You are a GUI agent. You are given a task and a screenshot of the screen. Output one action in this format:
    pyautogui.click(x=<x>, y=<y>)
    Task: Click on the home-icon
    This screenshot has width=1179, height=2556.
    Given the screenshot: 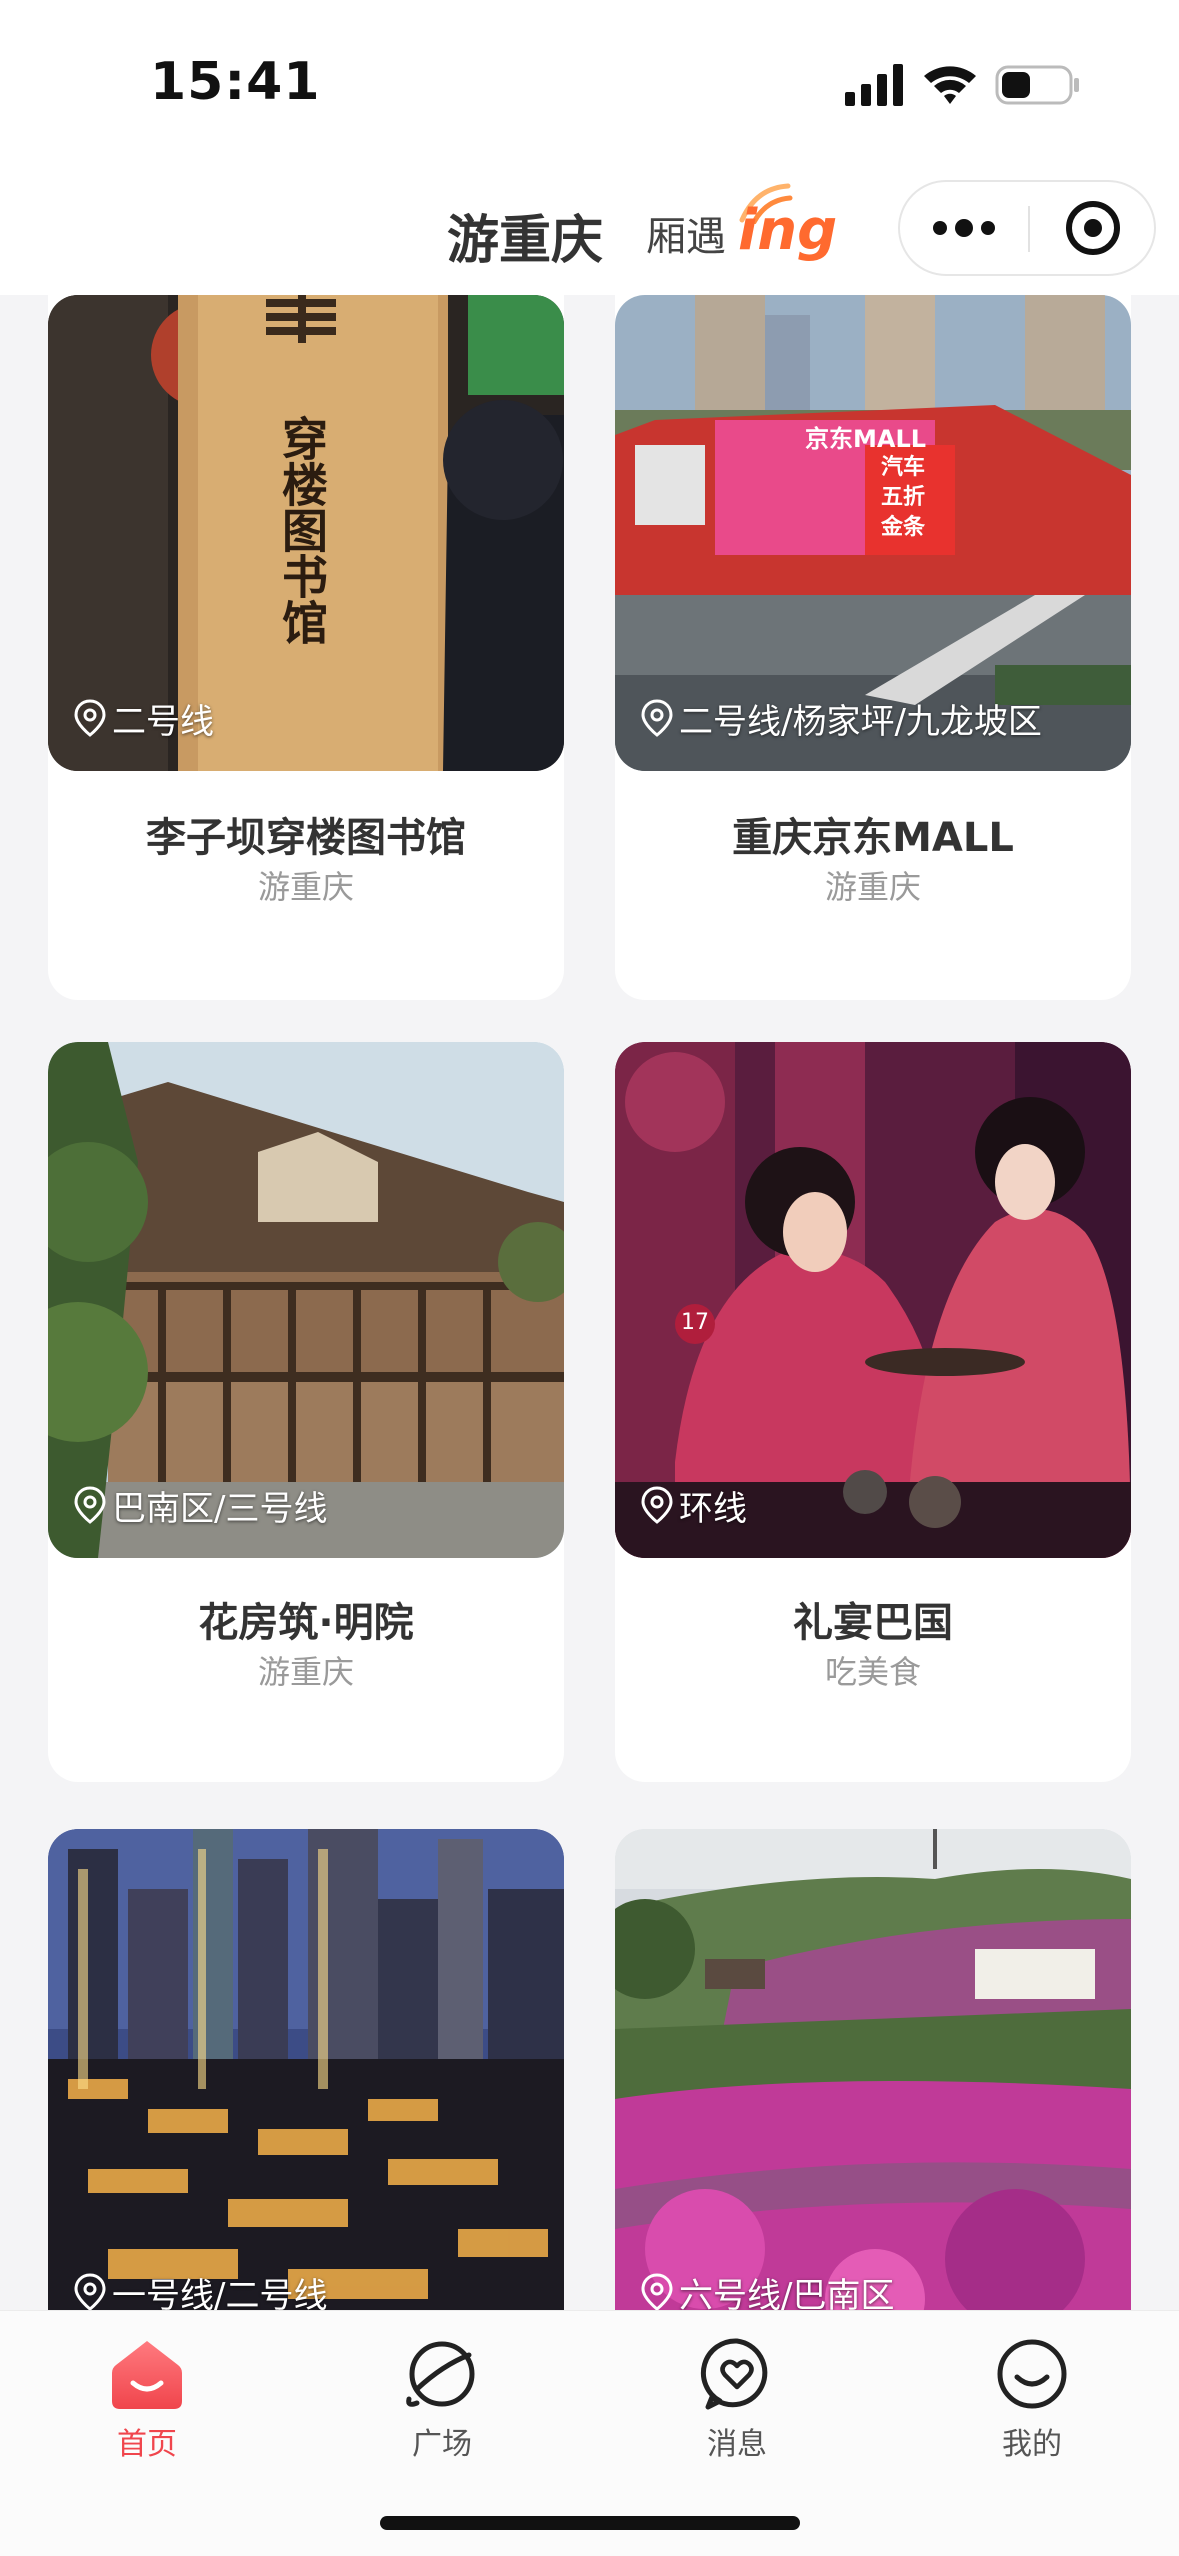 What is the action you would take?
    pyautogui.click(x=147, y=2375)
    